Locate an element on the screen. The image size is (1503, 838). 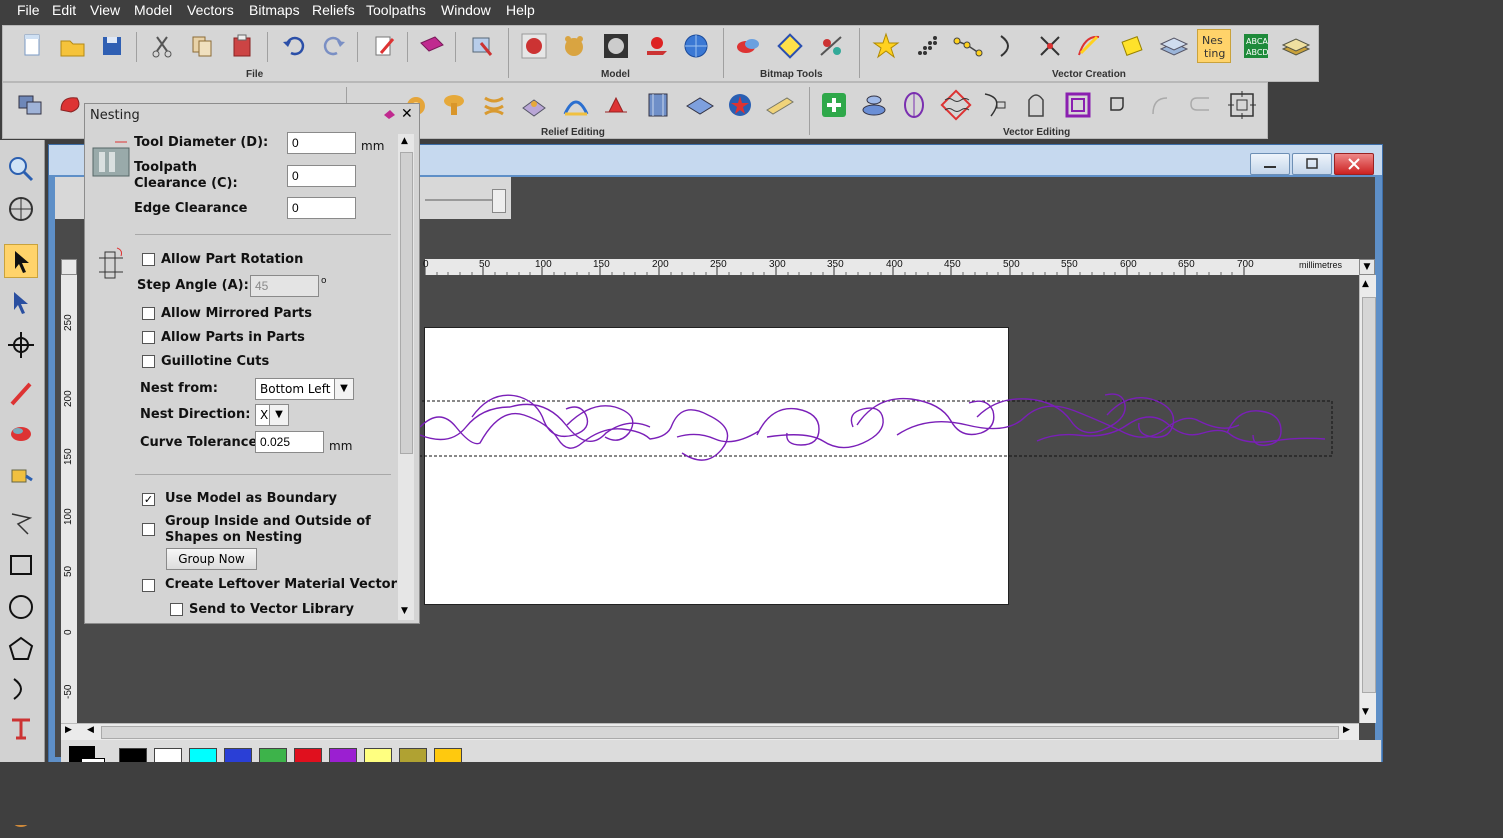
horizontal-scrollbar: ▶ ◀ ▶ is located at coordinates (710, 731).